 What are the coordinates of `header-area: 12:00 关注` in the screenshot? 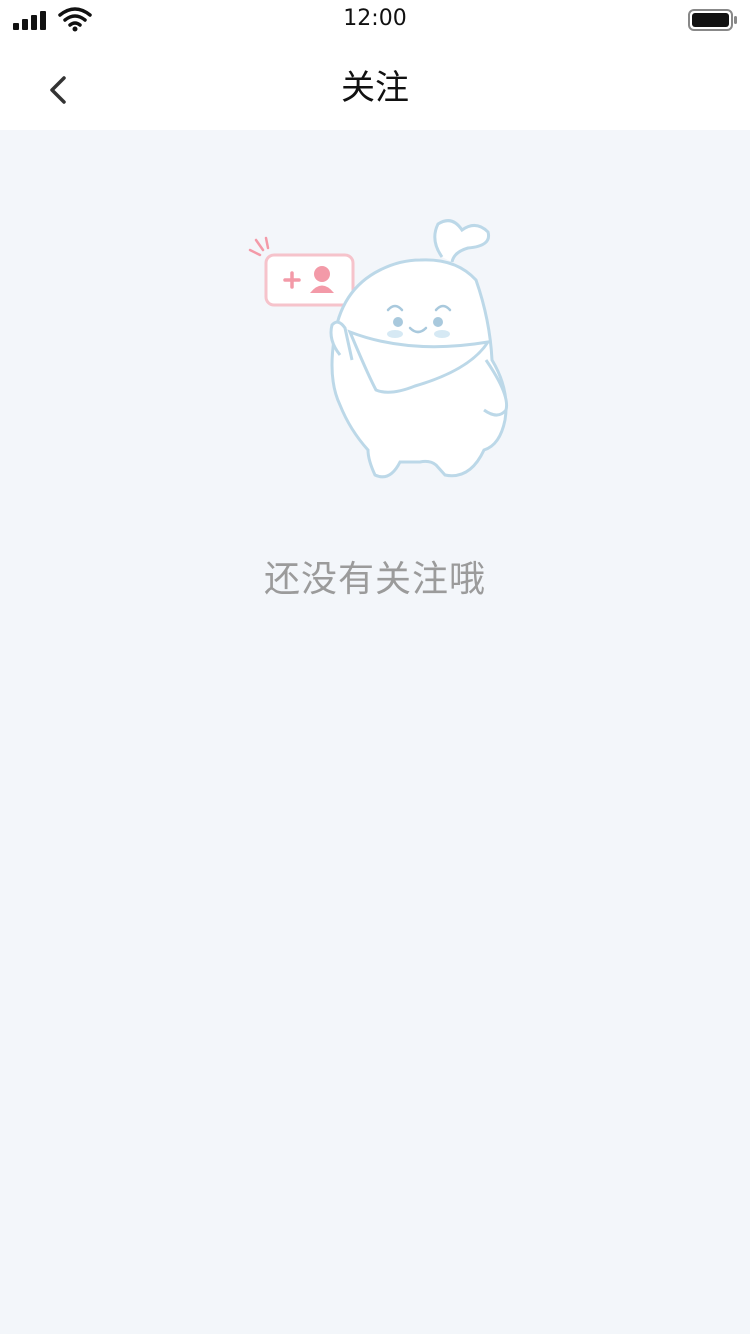 It's located at (375, 65).